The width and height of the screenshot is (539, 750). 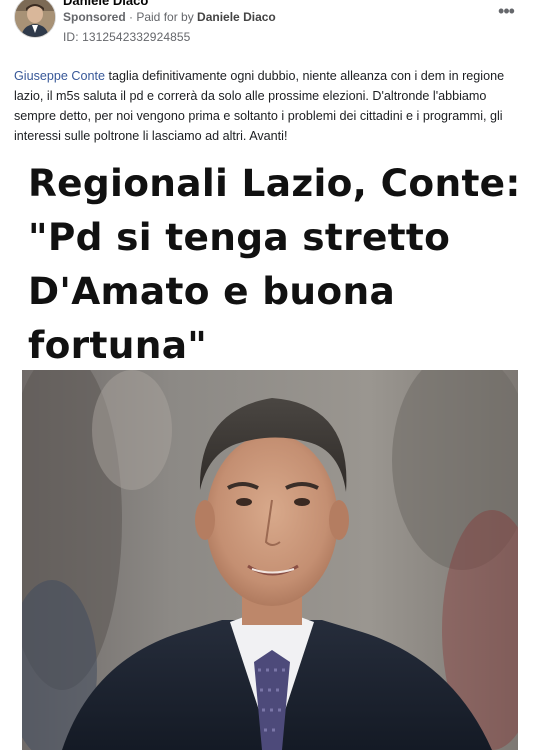 What do you see at coordinates (506, 13) in the screenshot?
I see `more-options-icon: •••` at bounding box center [506, 13].